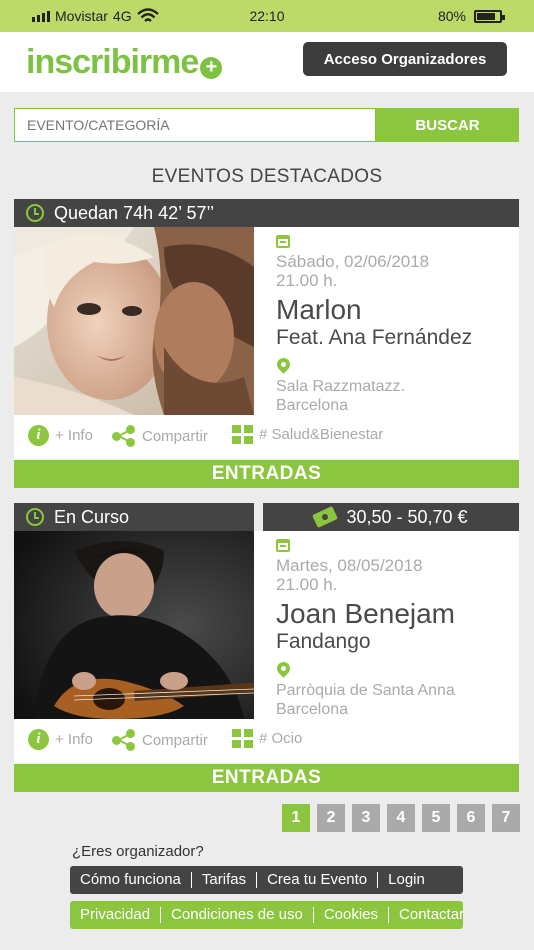 This screenshot has width=534, height=950. I want to click on page-button-2: 2, so click(331, 818).